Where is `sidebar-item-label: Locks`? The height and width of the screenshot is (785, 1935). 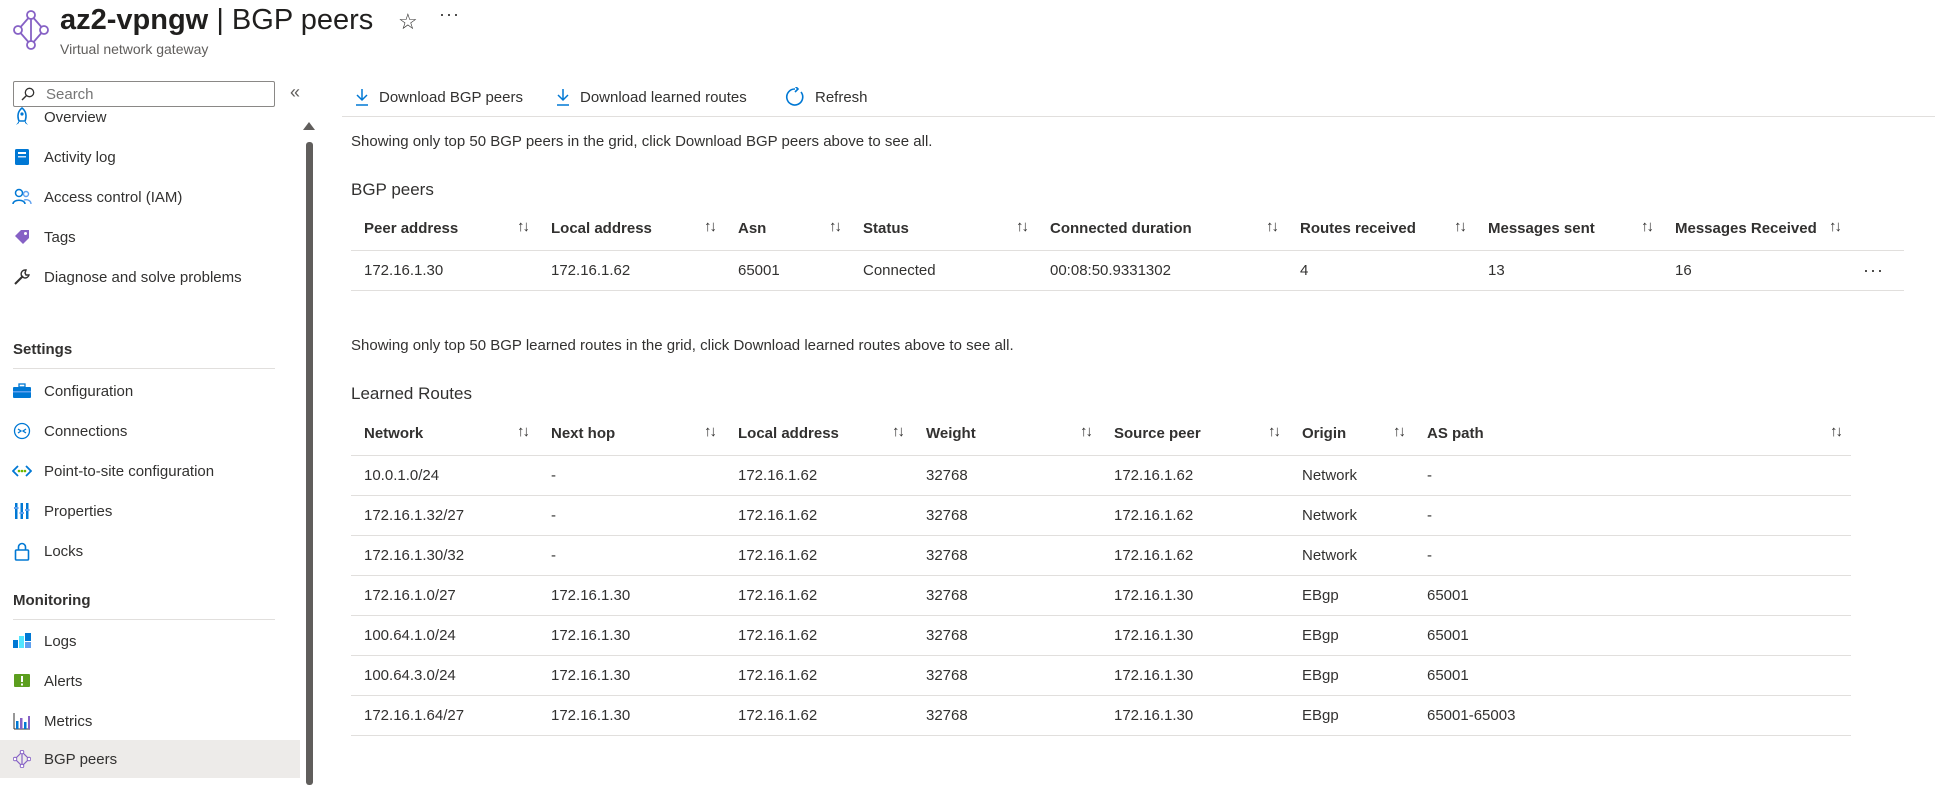
sidebar-item-label: Locks is located at coordinates (64, 551).